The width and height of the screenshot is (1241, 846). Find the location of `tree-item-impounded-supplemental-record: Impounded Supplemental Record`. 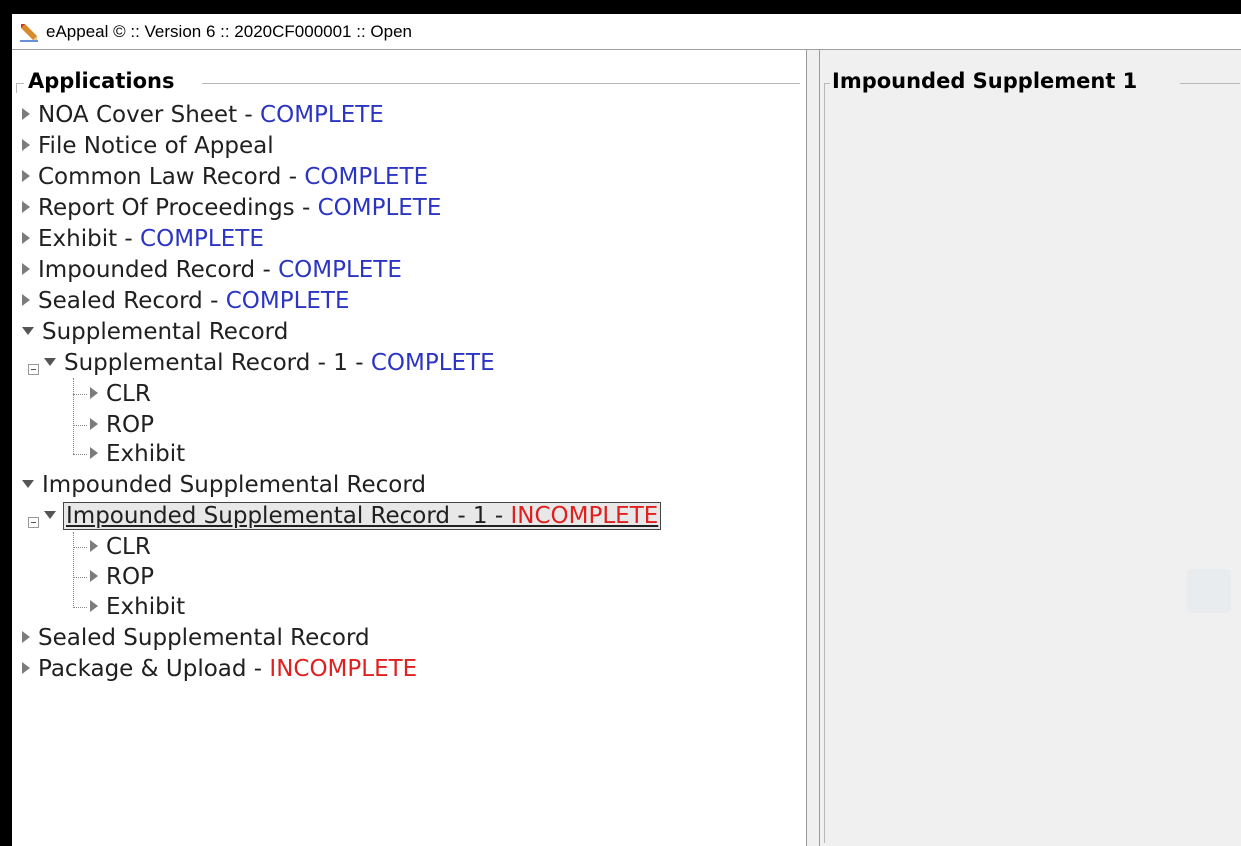

tree-item-impounded-supplemental-record: Impounded Supplemental Record is located at coordinates (224, 485).